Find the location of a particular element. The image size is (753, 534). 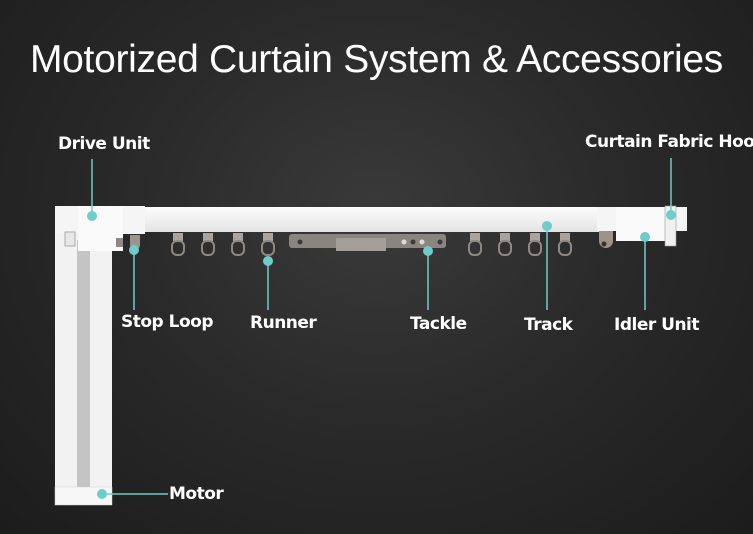

stop-loop-marker is located at coordinates (134, 250).